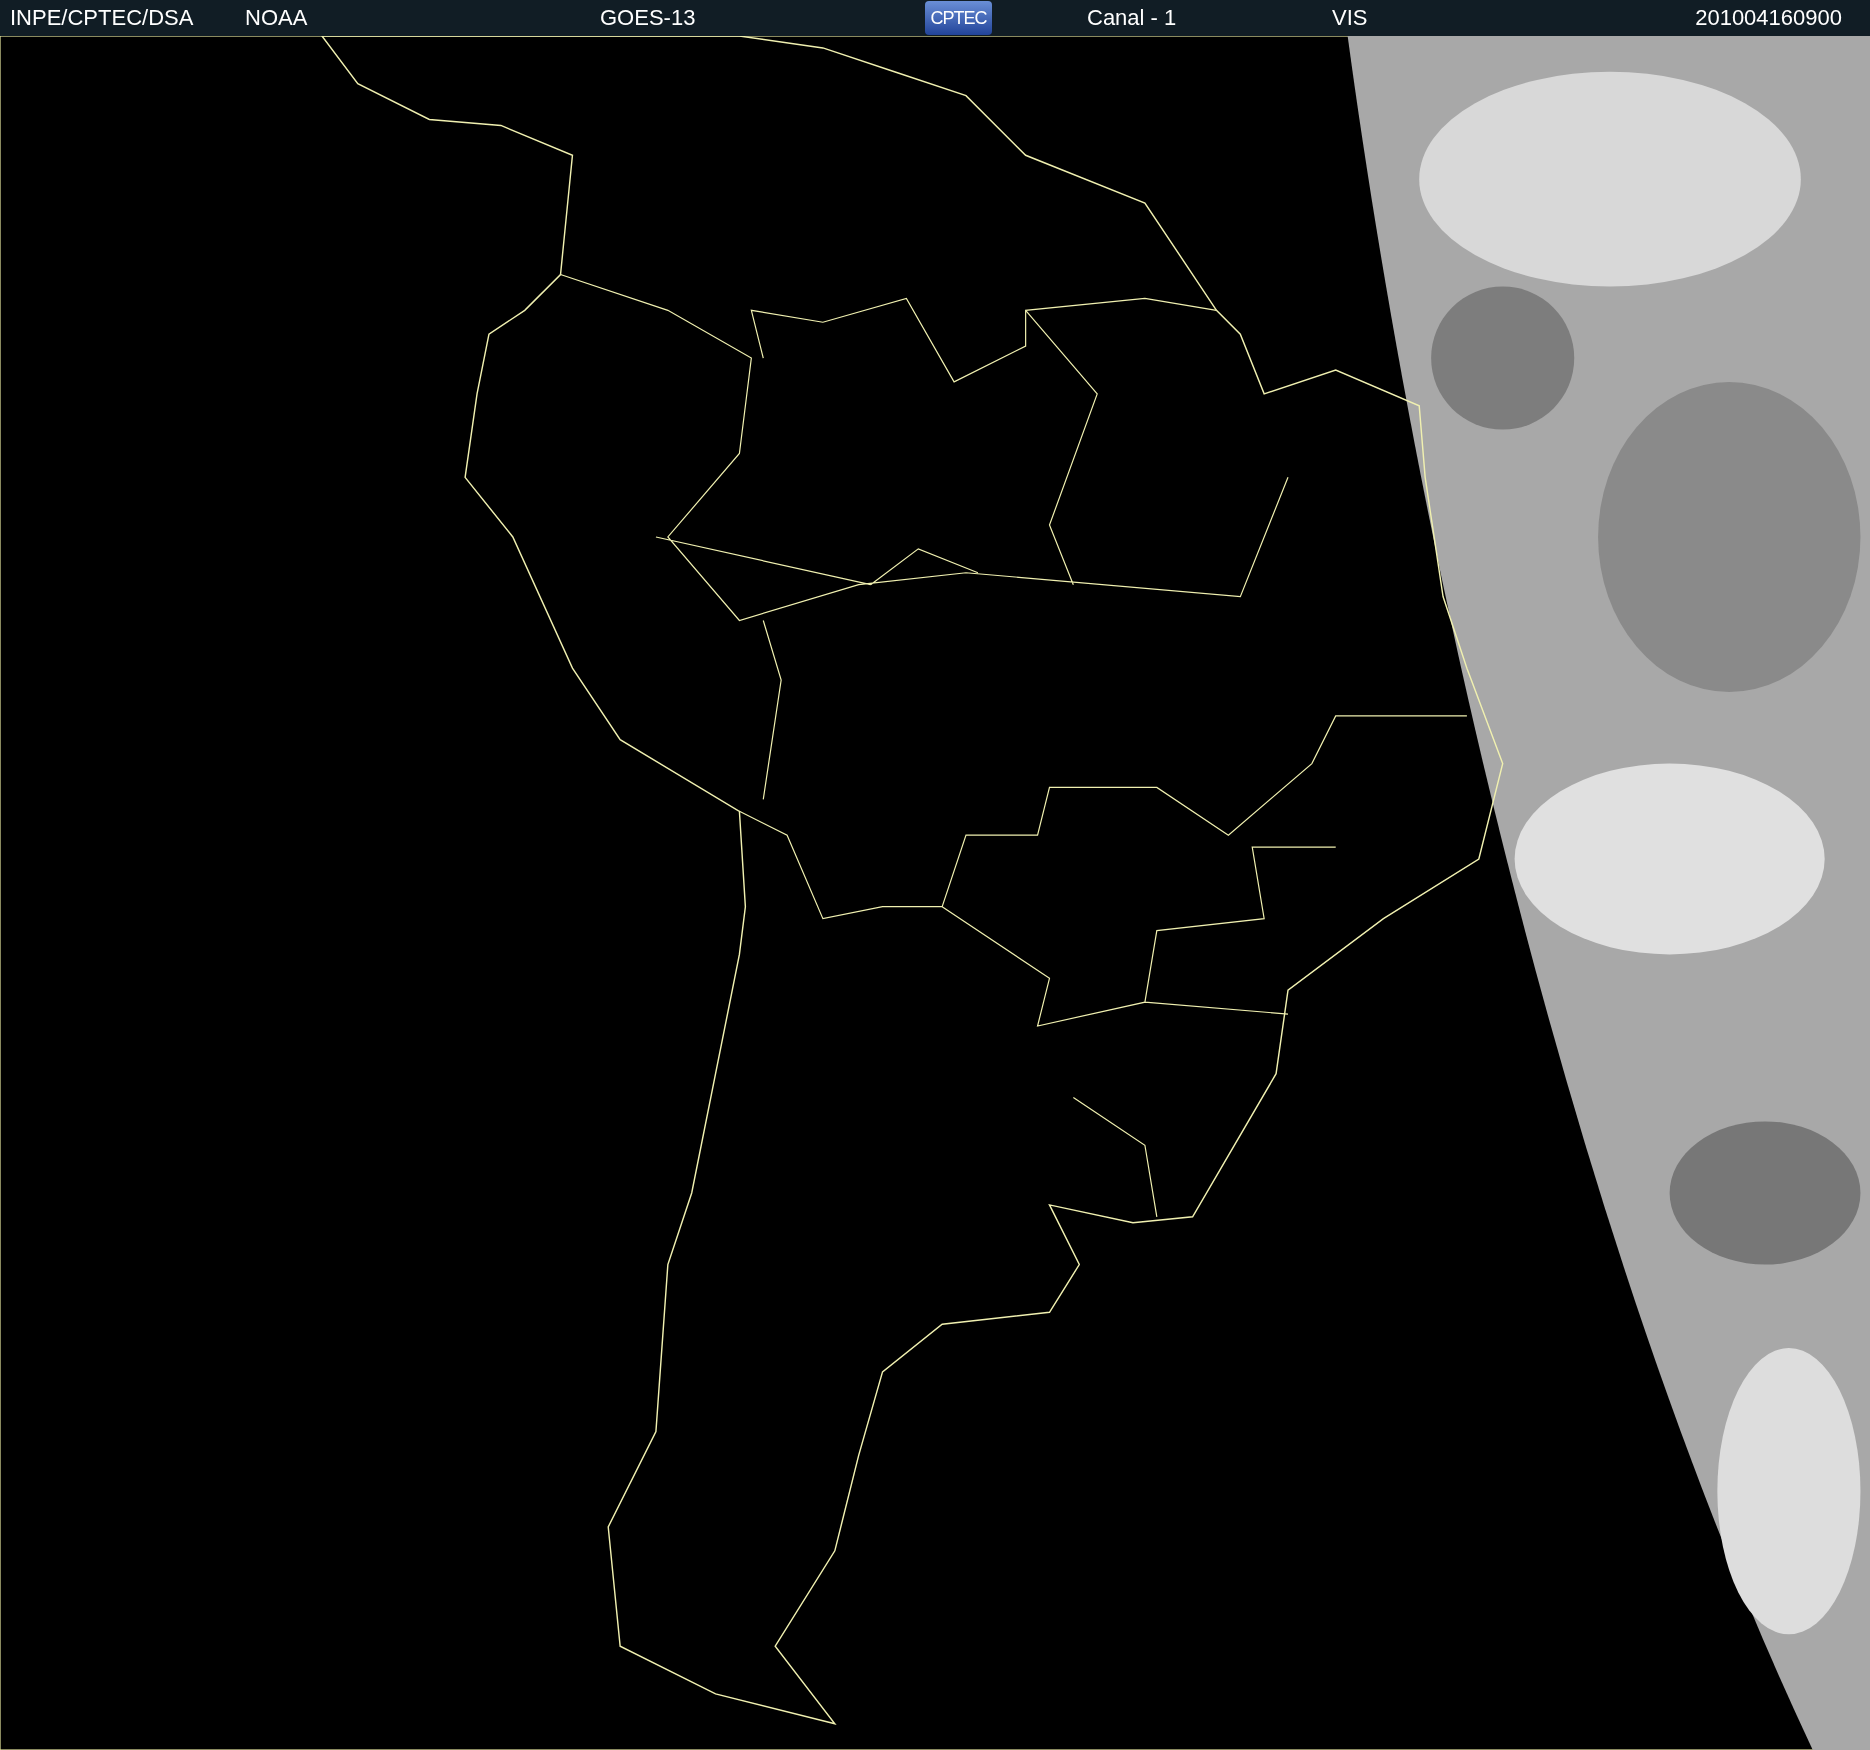 The image size is (1870, 1750). What do you see at coordinates (1350, 18) in the screenshot?
I see `band-label: VIS` at bounding box center [1350, 18].